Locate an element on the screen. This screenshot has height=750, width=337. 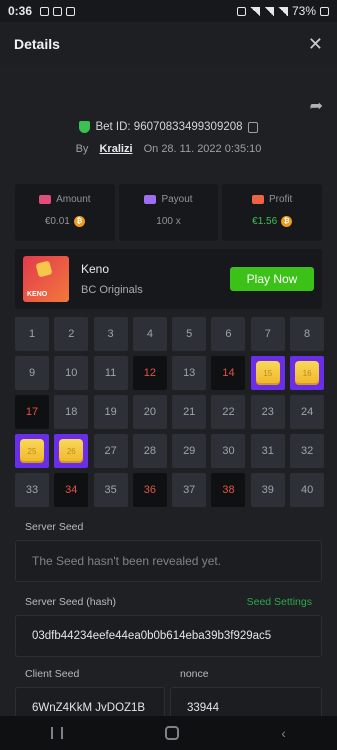
status-bar: 0:36 73% is located at coordinates (168, 11).